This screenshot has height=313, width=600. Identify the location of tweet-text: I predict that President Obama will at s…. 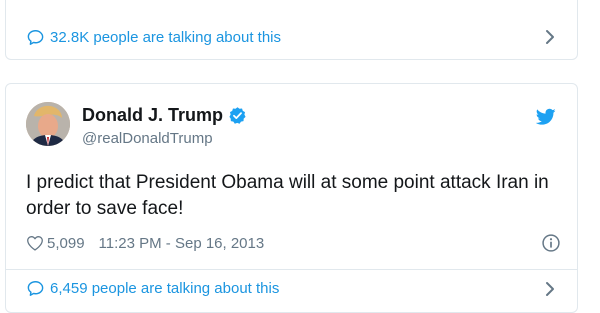
(287, 195).